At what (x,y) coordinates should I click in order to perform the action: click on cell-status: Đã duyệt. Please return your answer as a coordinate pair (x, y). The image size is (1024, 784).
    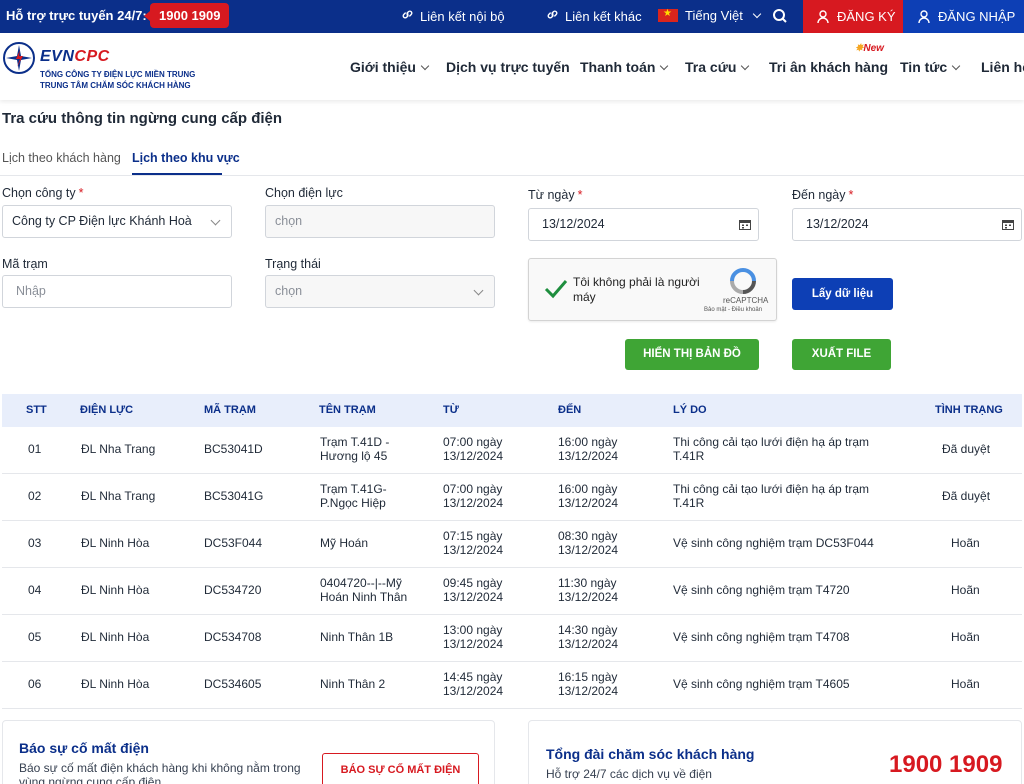
    Looking at the image, I should click on (966, 449).